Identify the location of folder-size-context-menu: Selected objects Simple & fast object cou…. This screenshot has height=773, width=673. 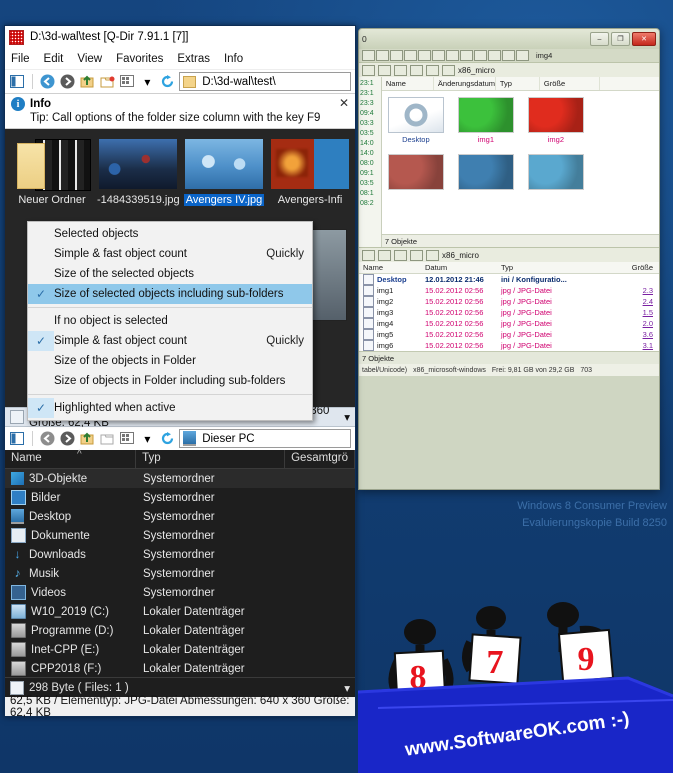
(170, 321).